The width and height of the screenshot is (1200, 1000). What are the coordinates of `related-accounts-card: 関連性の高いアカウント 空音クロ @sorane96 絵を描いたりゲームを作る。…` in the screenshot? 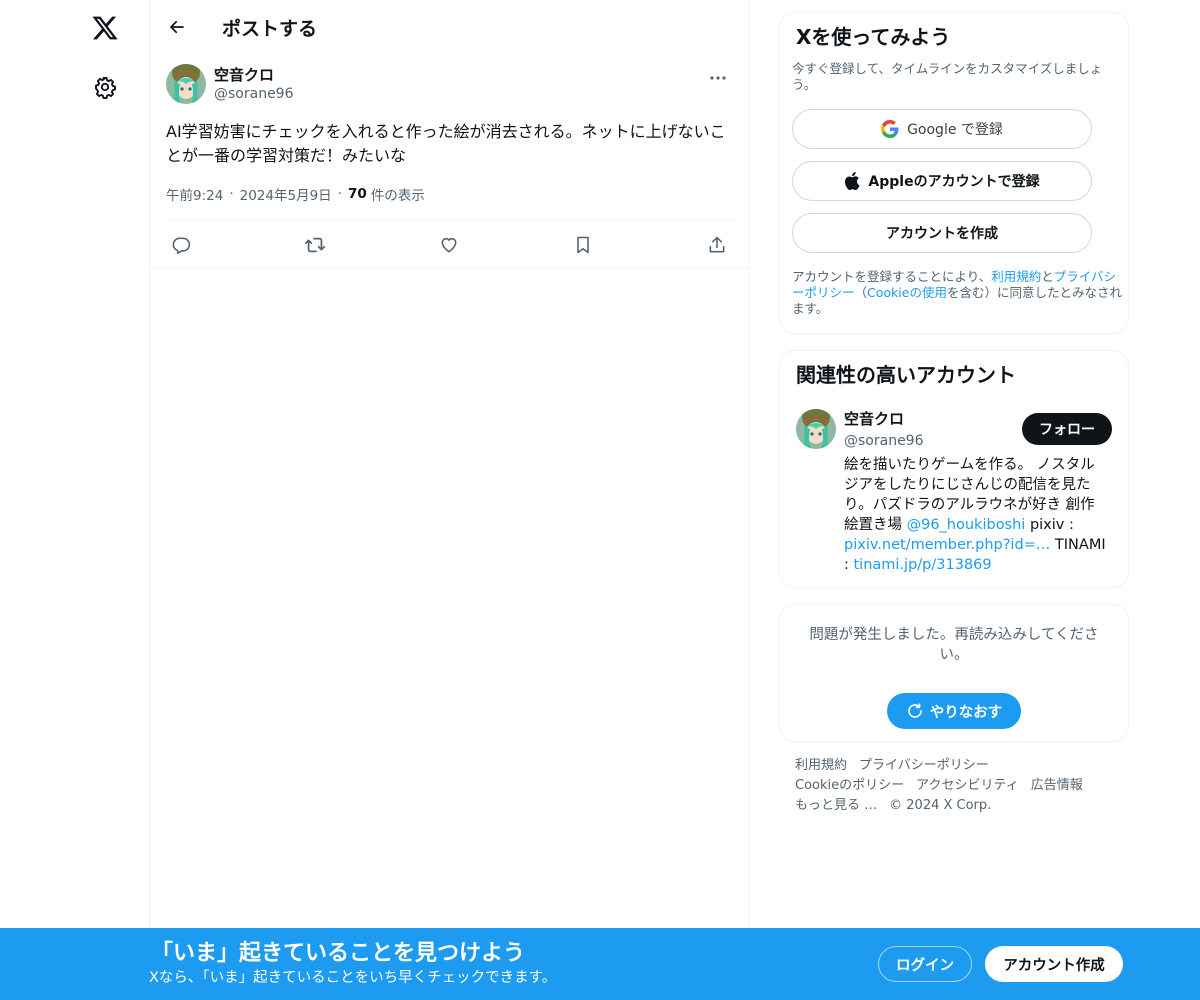 It's located at (954, 469).